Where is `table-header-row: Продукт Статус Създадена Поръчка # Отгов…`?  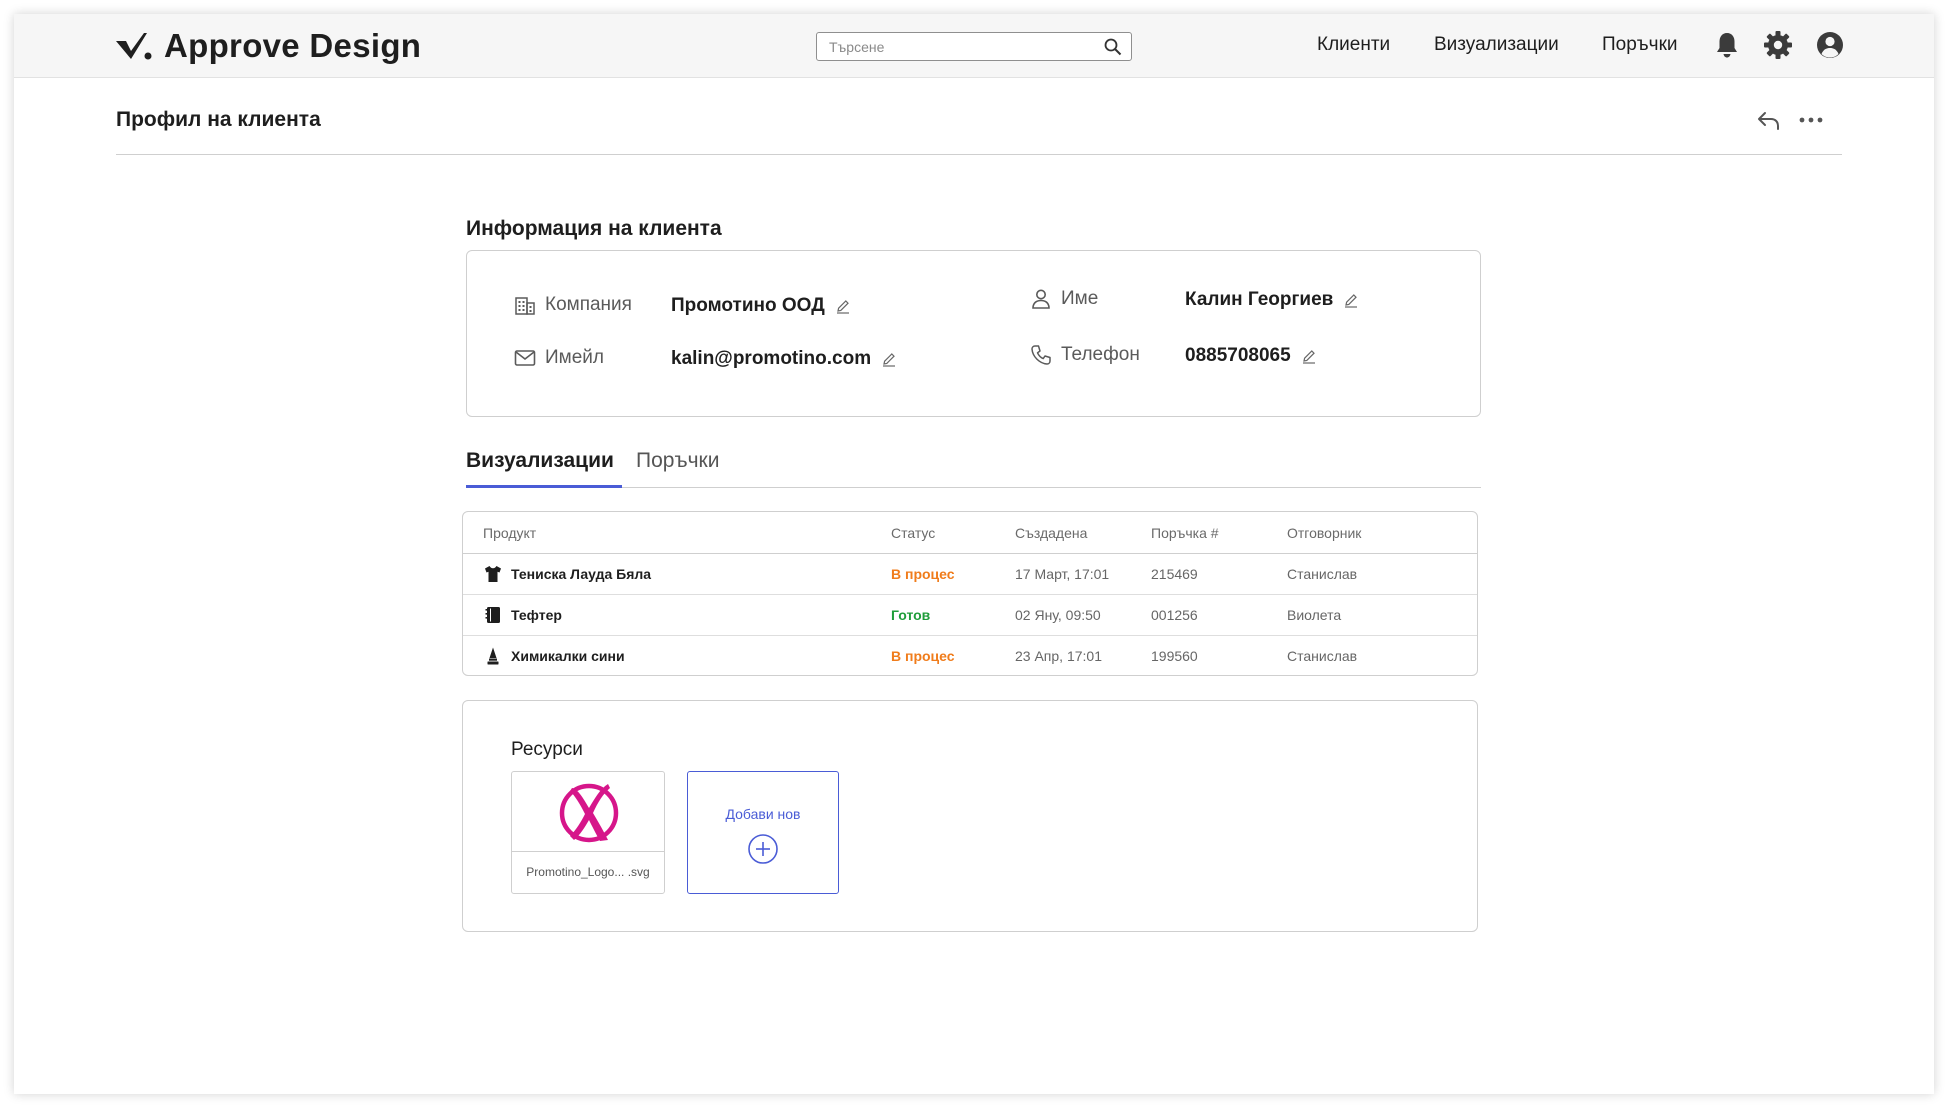 table-header-row: Продукт Статус Създадена Поръчка # Отгов… is located at coordinates (970, 533).